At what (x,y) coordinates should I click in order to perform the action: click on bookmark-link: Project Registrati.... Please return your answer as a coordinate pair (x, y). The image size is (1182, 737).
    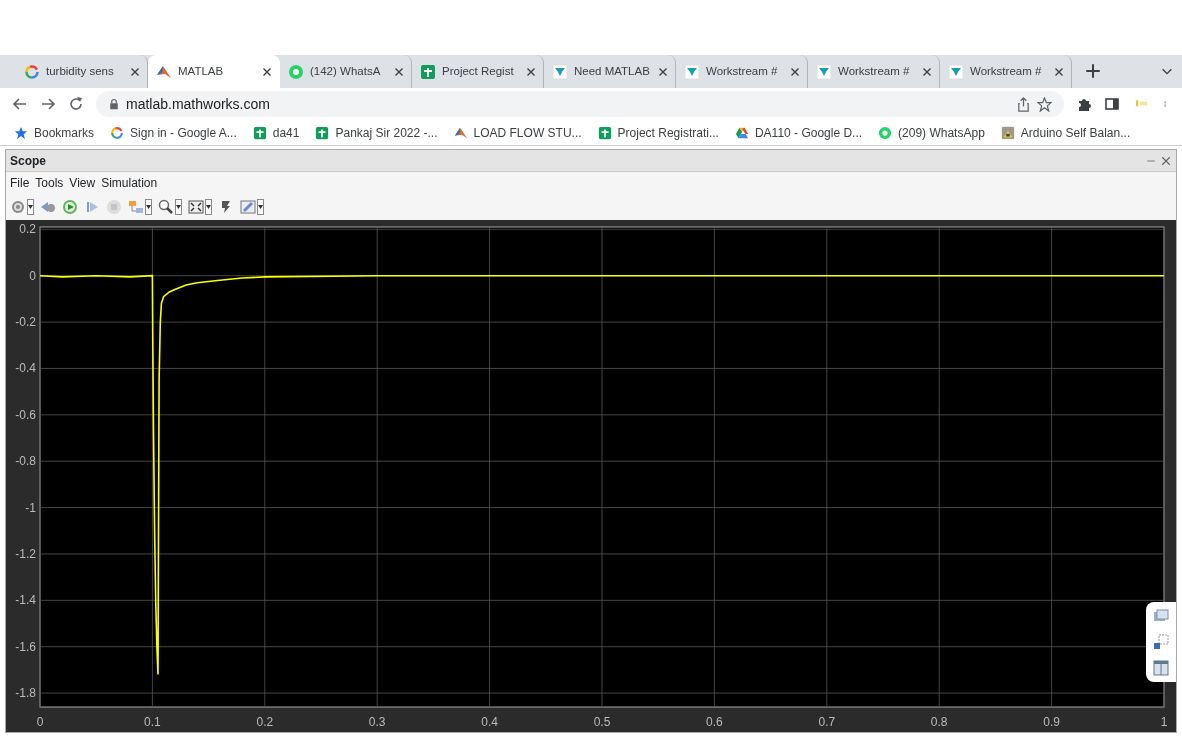
    Looking at the image, I should click on (668, 132).